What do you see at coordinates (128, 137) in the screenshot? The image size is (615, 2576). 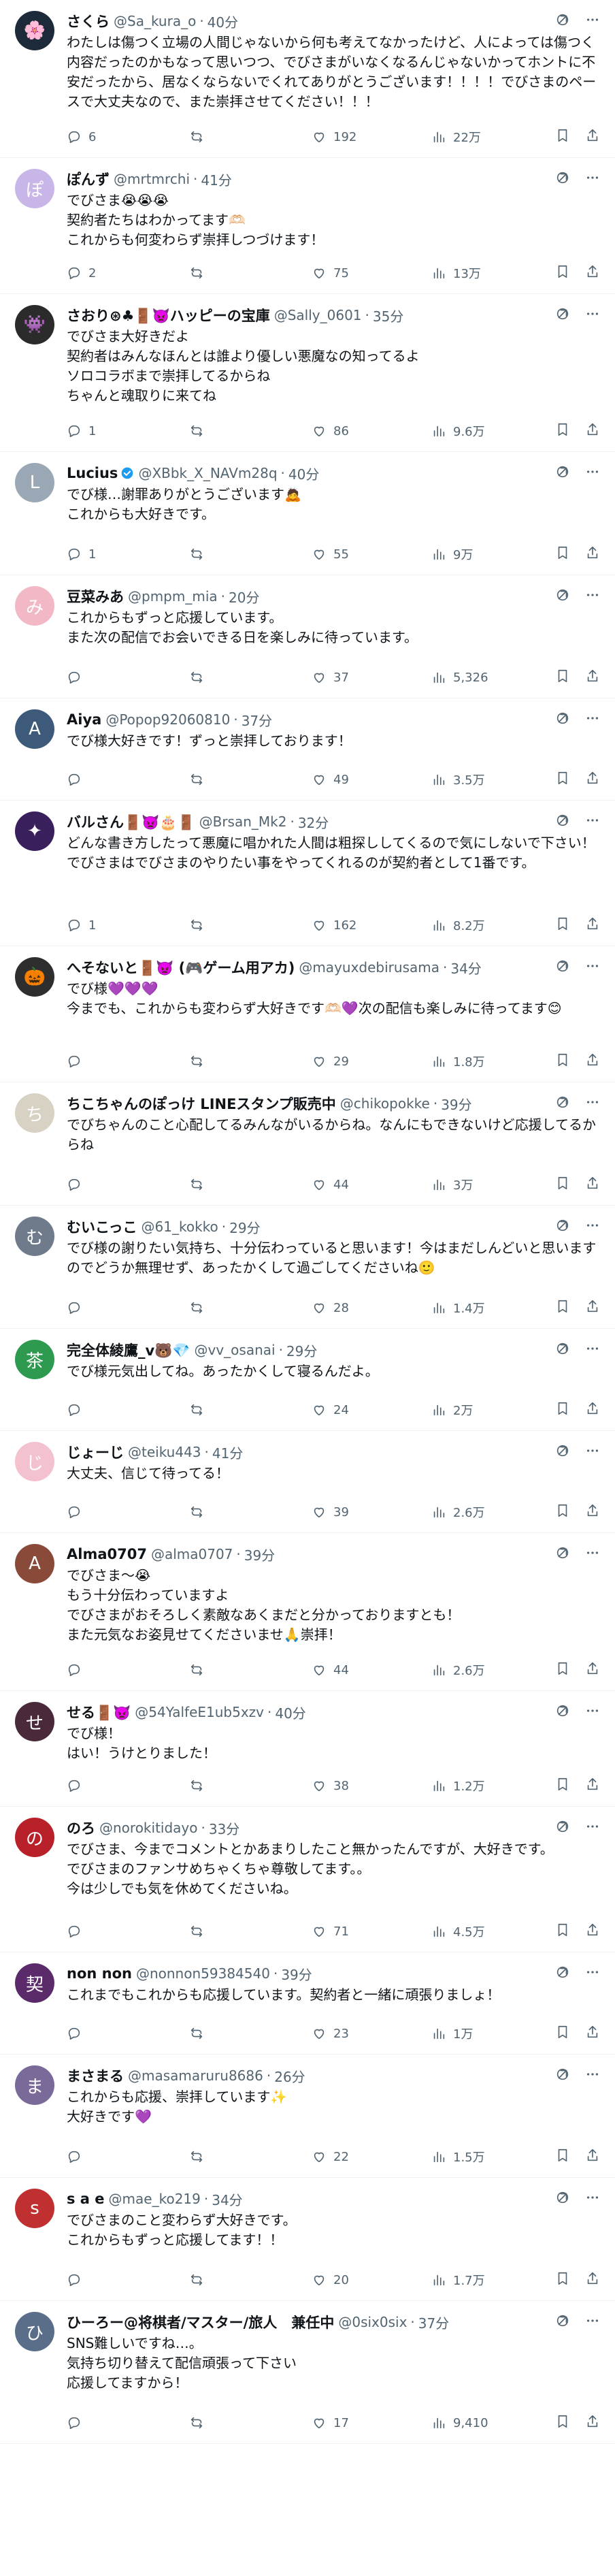 I see `reply-button: 6` at bounding box center [128, 137].